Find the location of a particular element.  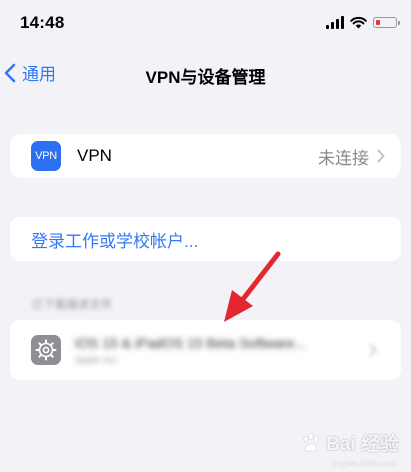

settings-gear-icon is located at coordinates (46, 350).